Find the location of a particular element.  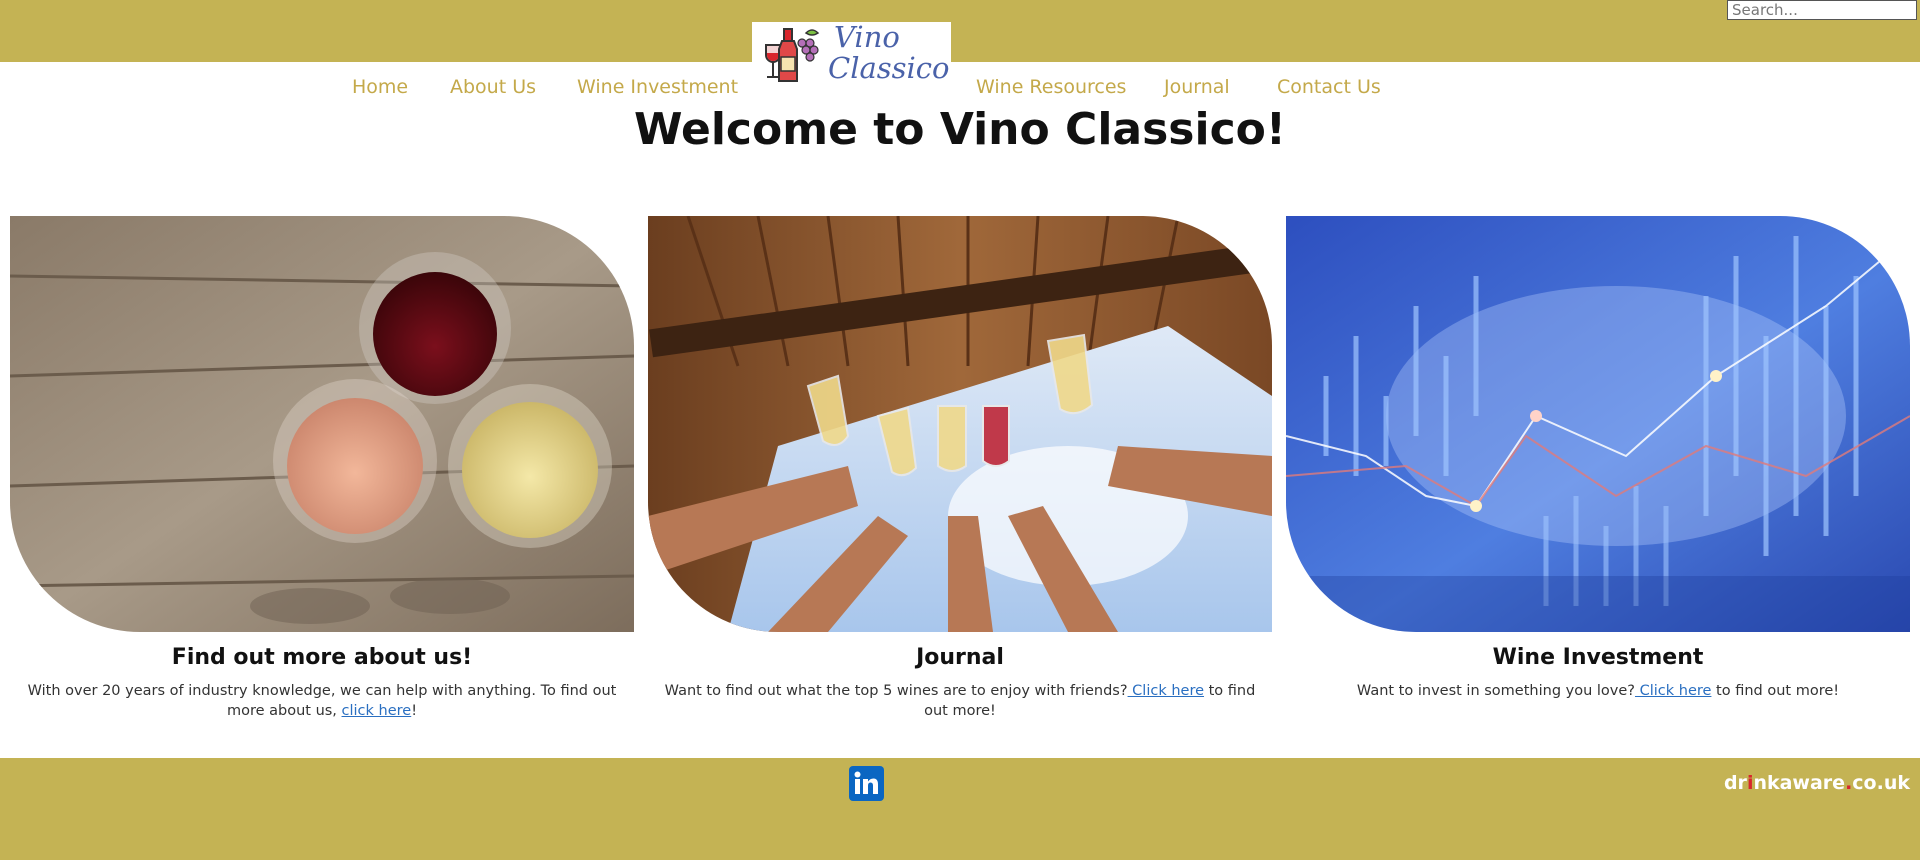

card-text-investment-body: Want to invest in something you love? is located at coordinates (1495, 691).